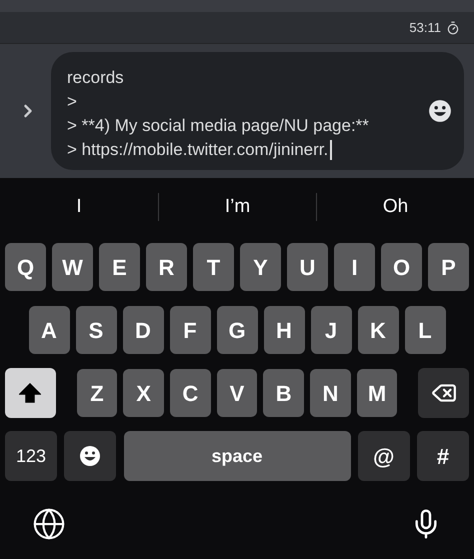  I want to click on letter-key: J, so click(331, 330).